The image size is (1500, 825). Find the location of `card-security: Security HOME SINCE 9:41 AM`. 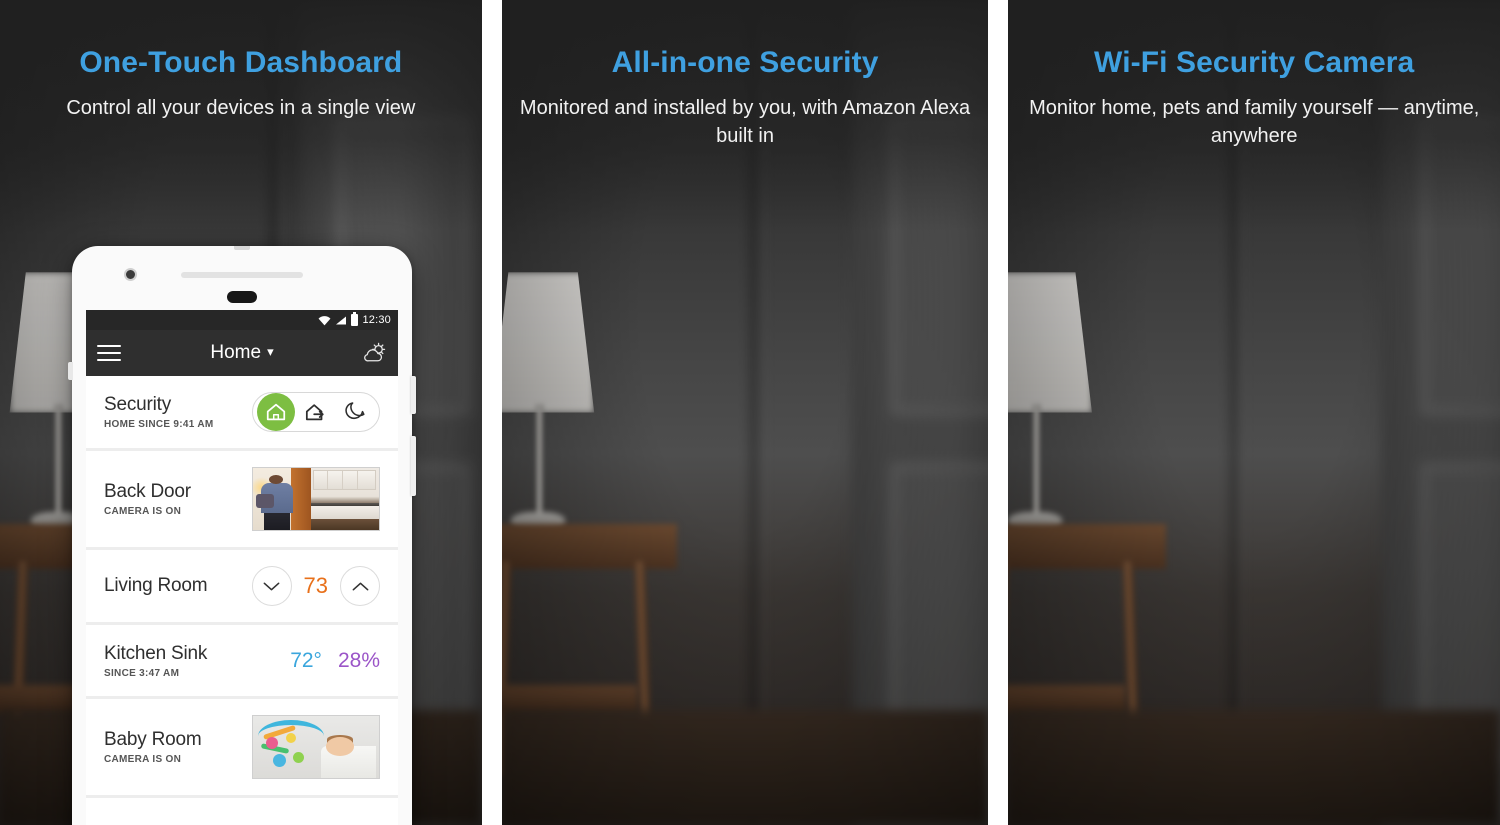

card-security: Security HOME SINCE 9:41 AM is located at coordinates (242, 413).